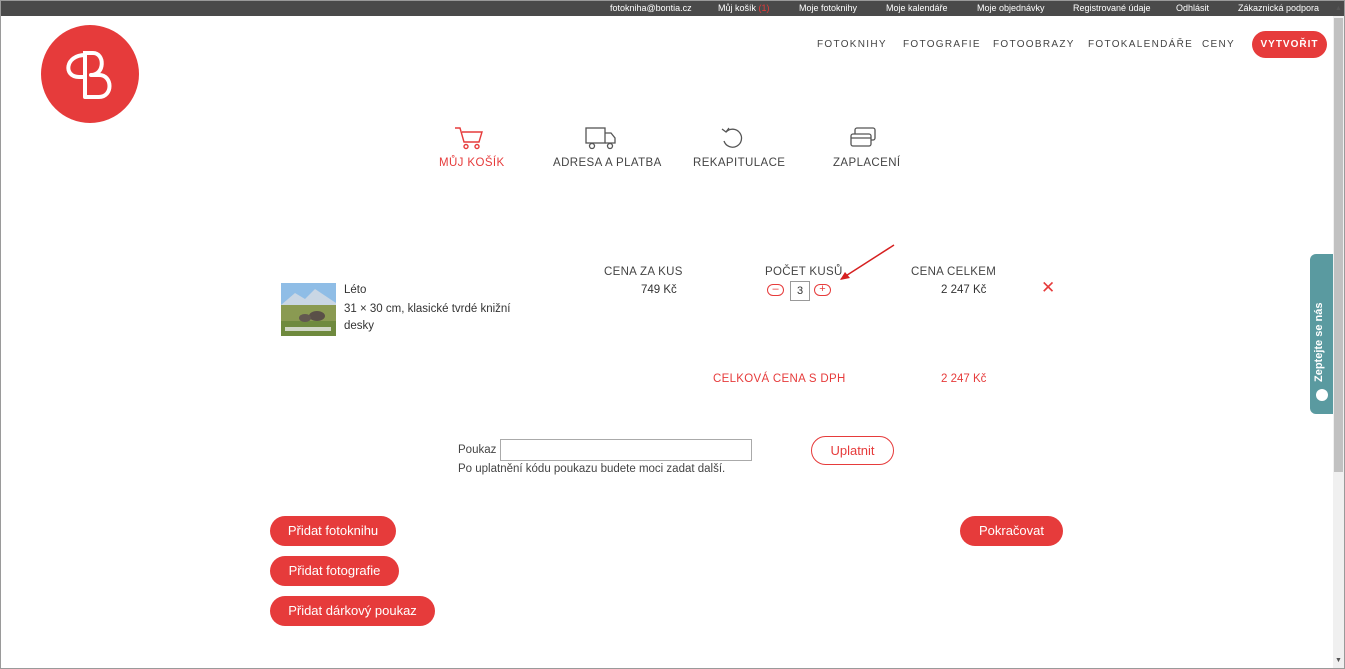  I want to click on topbar-my-photobooks: Moje fotoknihy, so click(828, 8).